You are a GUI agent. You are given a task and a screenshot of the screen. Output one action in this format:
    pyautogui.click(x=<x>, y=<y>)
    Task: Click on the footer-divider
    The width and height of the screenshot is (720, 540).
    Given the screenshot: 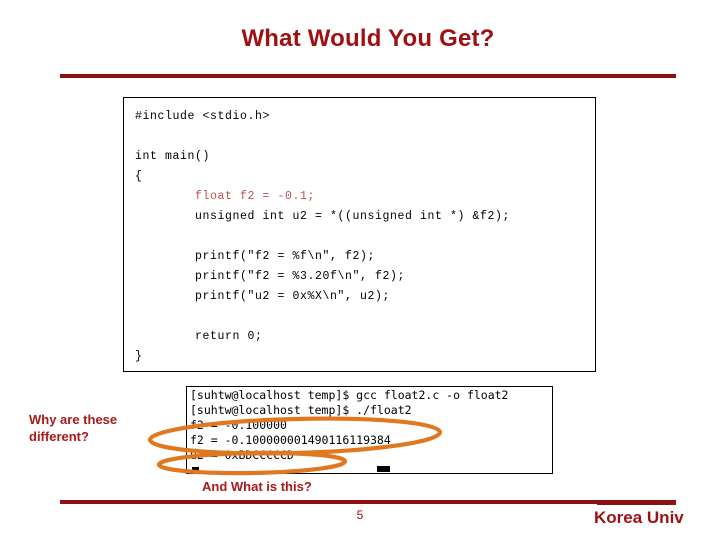 What is the action you would take?
    pyautogui.click(x=368, y=502)
    